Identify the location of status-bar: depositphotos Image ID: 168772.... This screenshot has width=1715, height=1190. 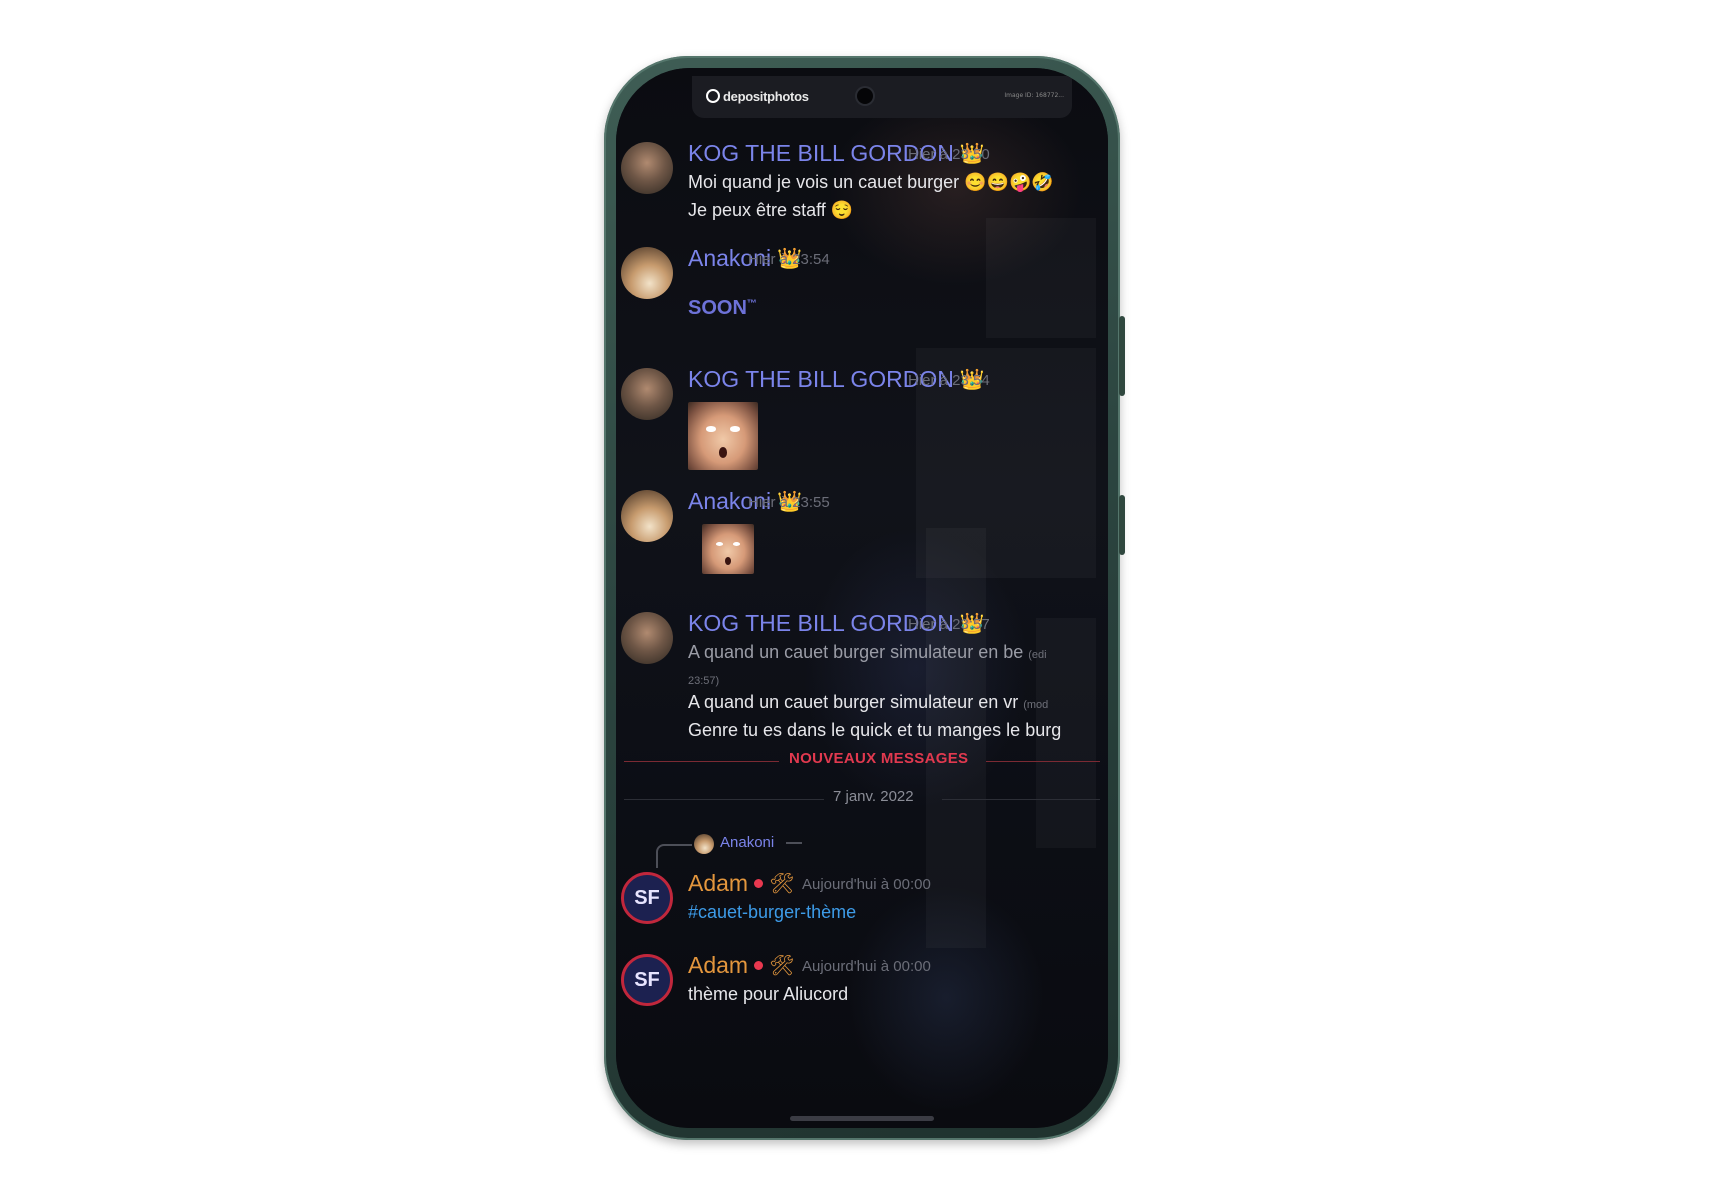
(882, 97).